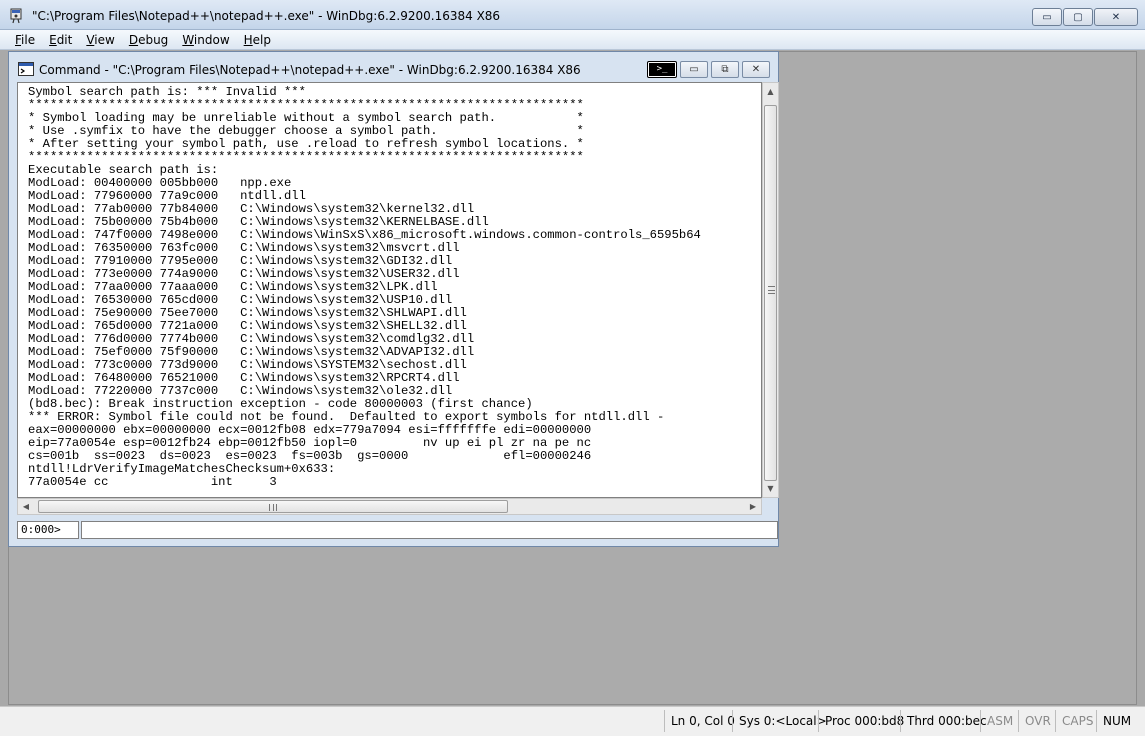 This screenshot has width=1145, height=736. Describe the element at coordinates (205, 40) in the screenshot. I see `menu-window: Window` at that location.